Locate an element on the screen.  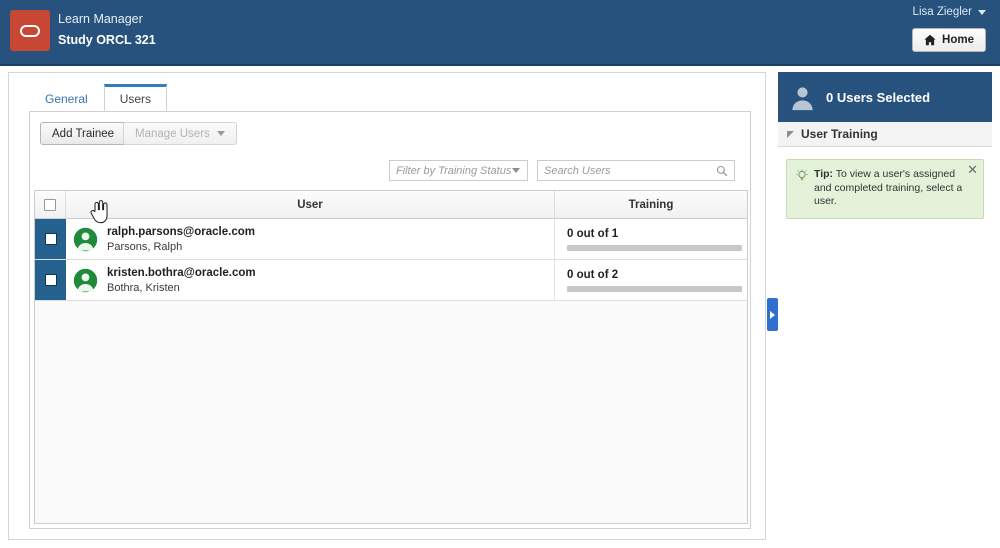
tab-general-label: General is located at coordinates (66, 98).